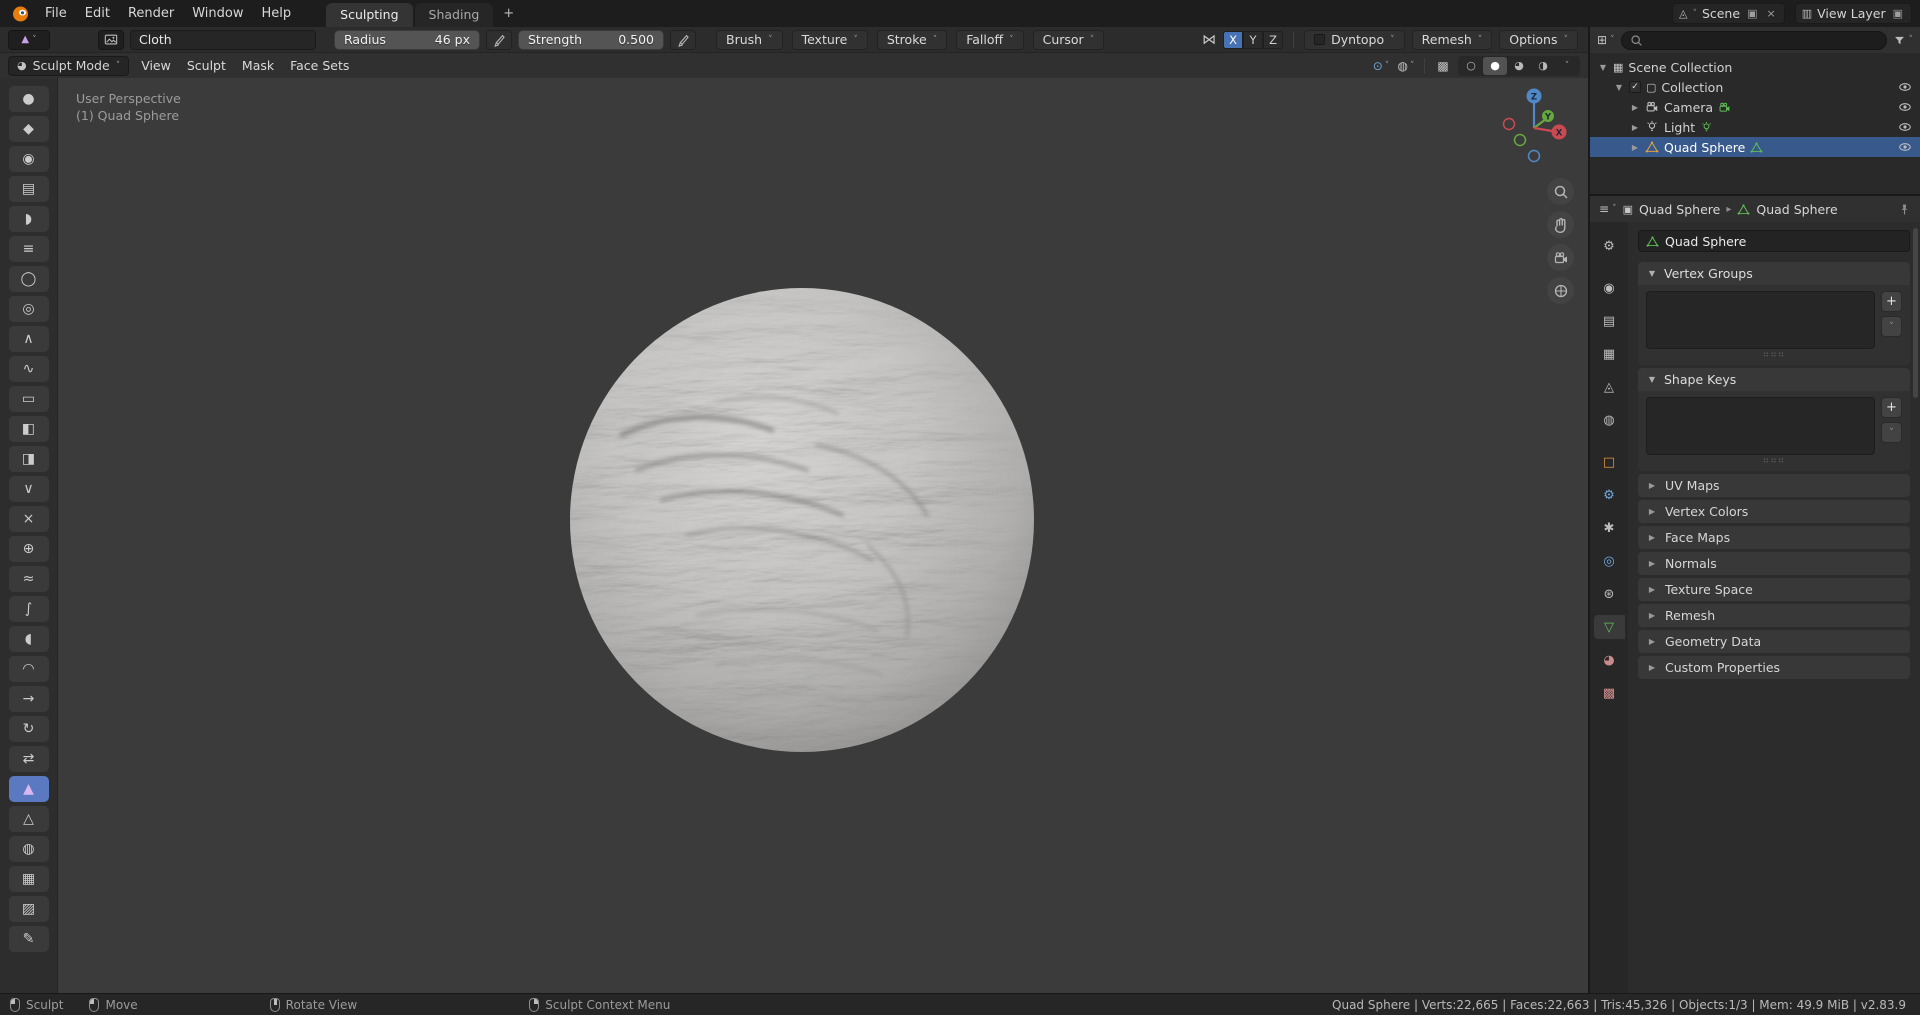 The width and height of the screenshot is (1920, 1015). What do you see at coordinates (28, 729) in the screenshot?
I see `tool-rotate: ↻` at bounding box center [28, 729].